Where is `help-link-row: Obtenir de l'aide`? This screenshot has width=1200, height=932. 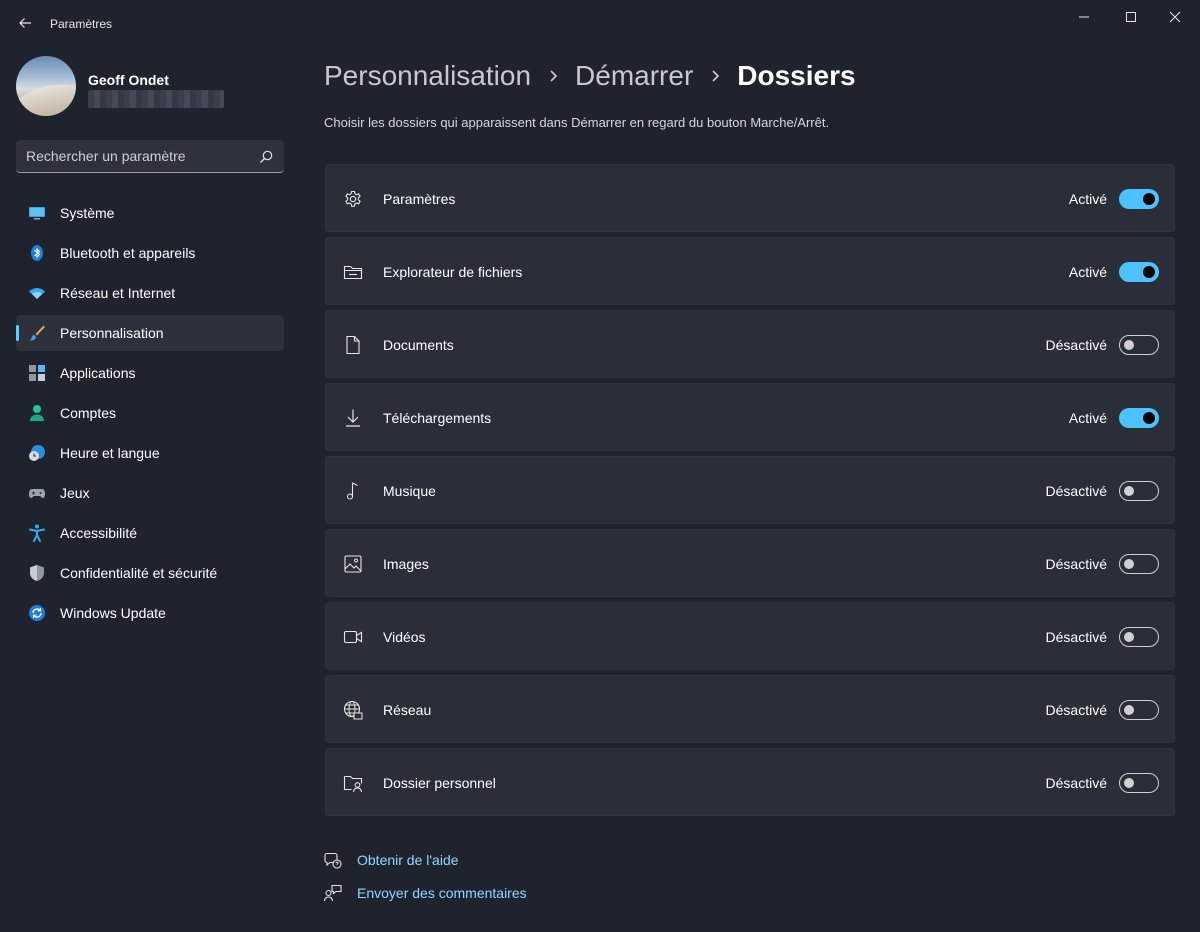 help-link-row: Obtenir de l'aide is located at coordinates (454, 864).